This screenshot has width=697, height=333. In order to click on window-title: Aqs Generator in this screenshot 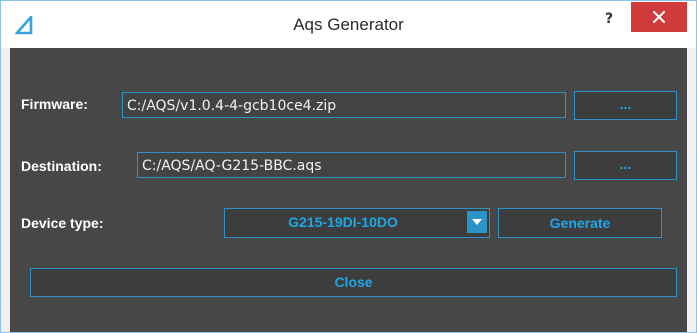, I will do `click(348, 24)`.